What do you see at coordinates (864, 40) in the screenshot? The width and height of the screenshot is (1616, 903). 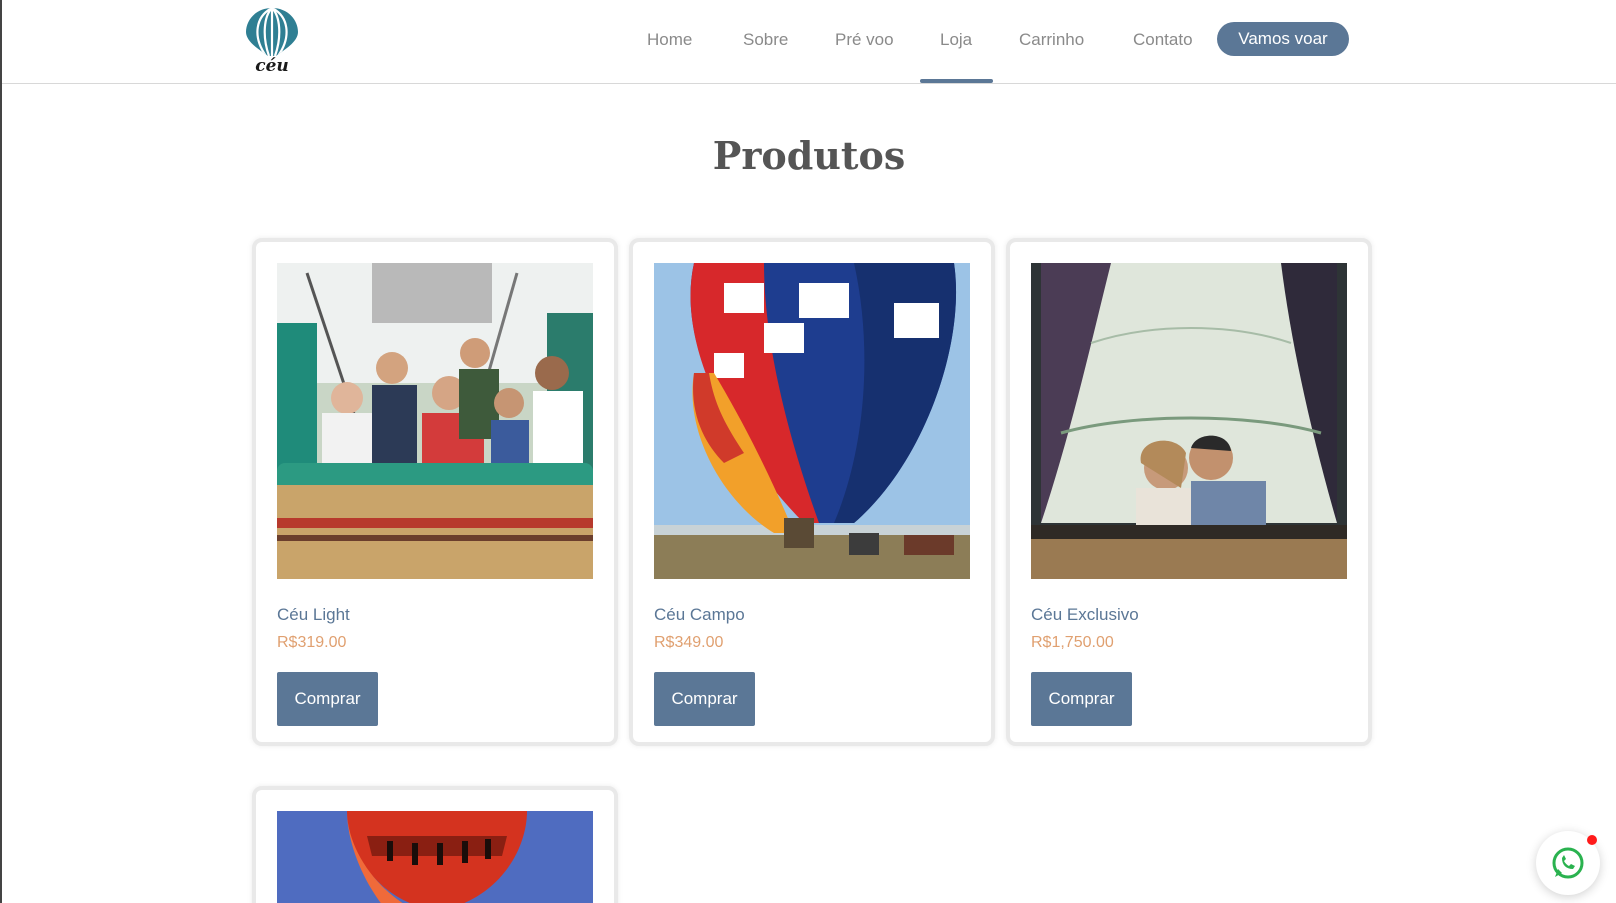 I see `nav-pre-voo: Pré voo` at bounding box center [864, 40].